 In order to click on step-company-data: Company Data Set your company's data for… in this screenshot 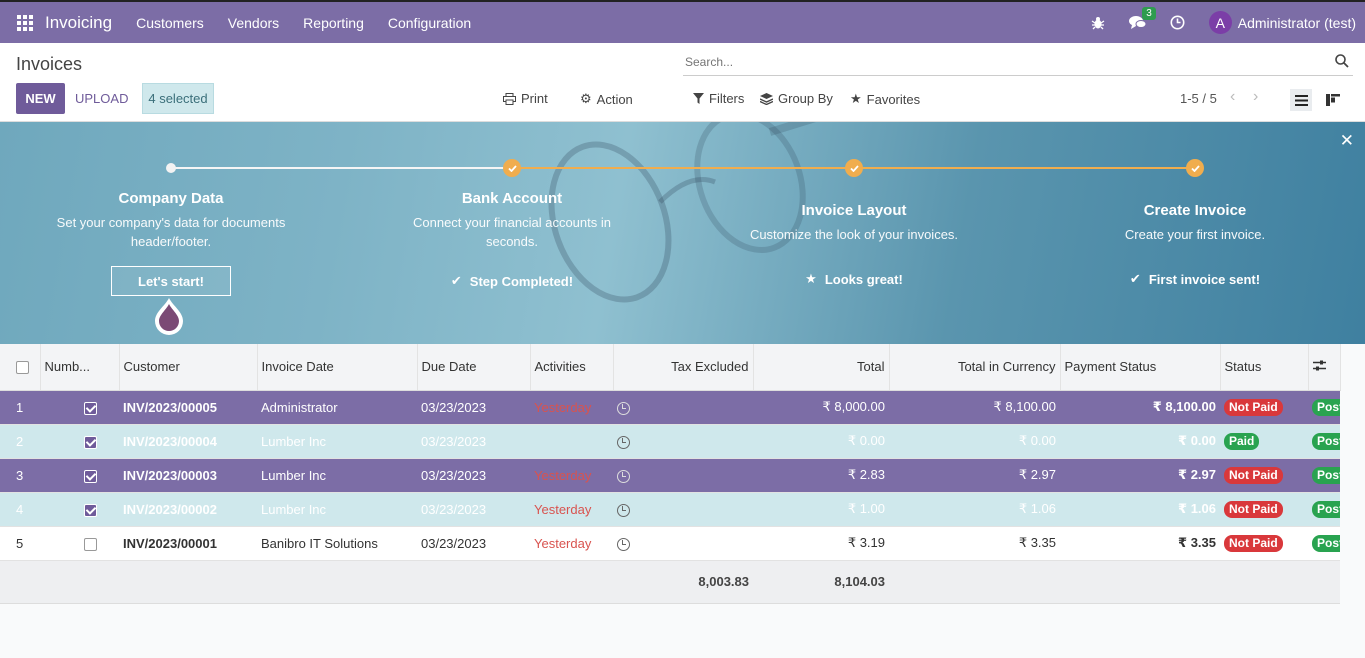, I will do `click(171, 220)`.